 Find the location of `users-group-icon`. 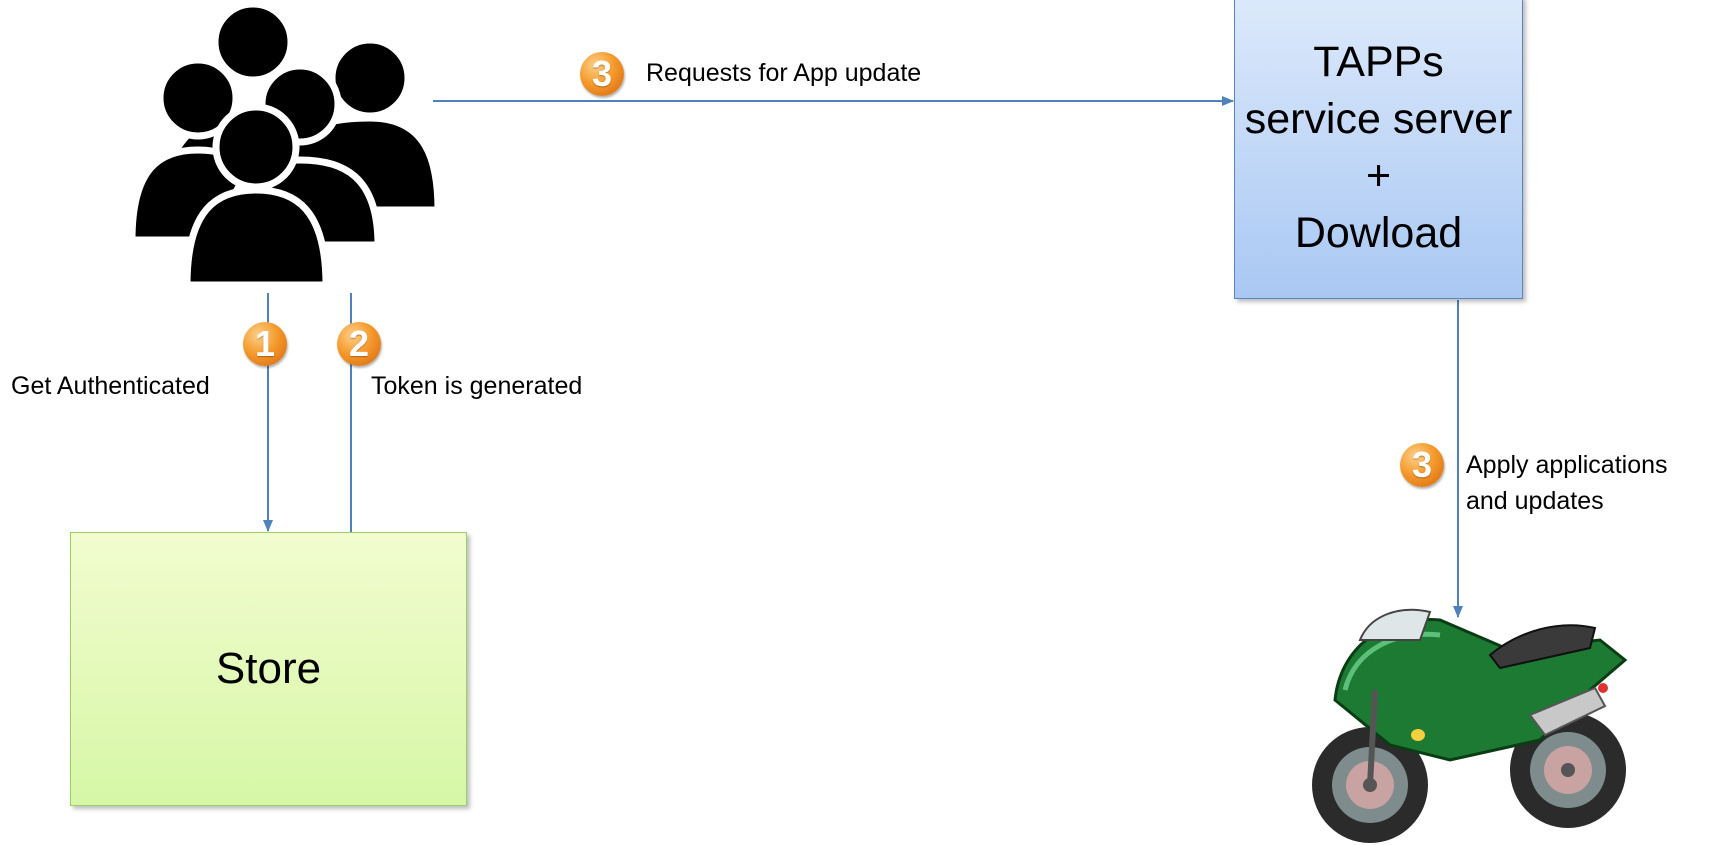

users-group-icon is located at coordinates (285, 144).